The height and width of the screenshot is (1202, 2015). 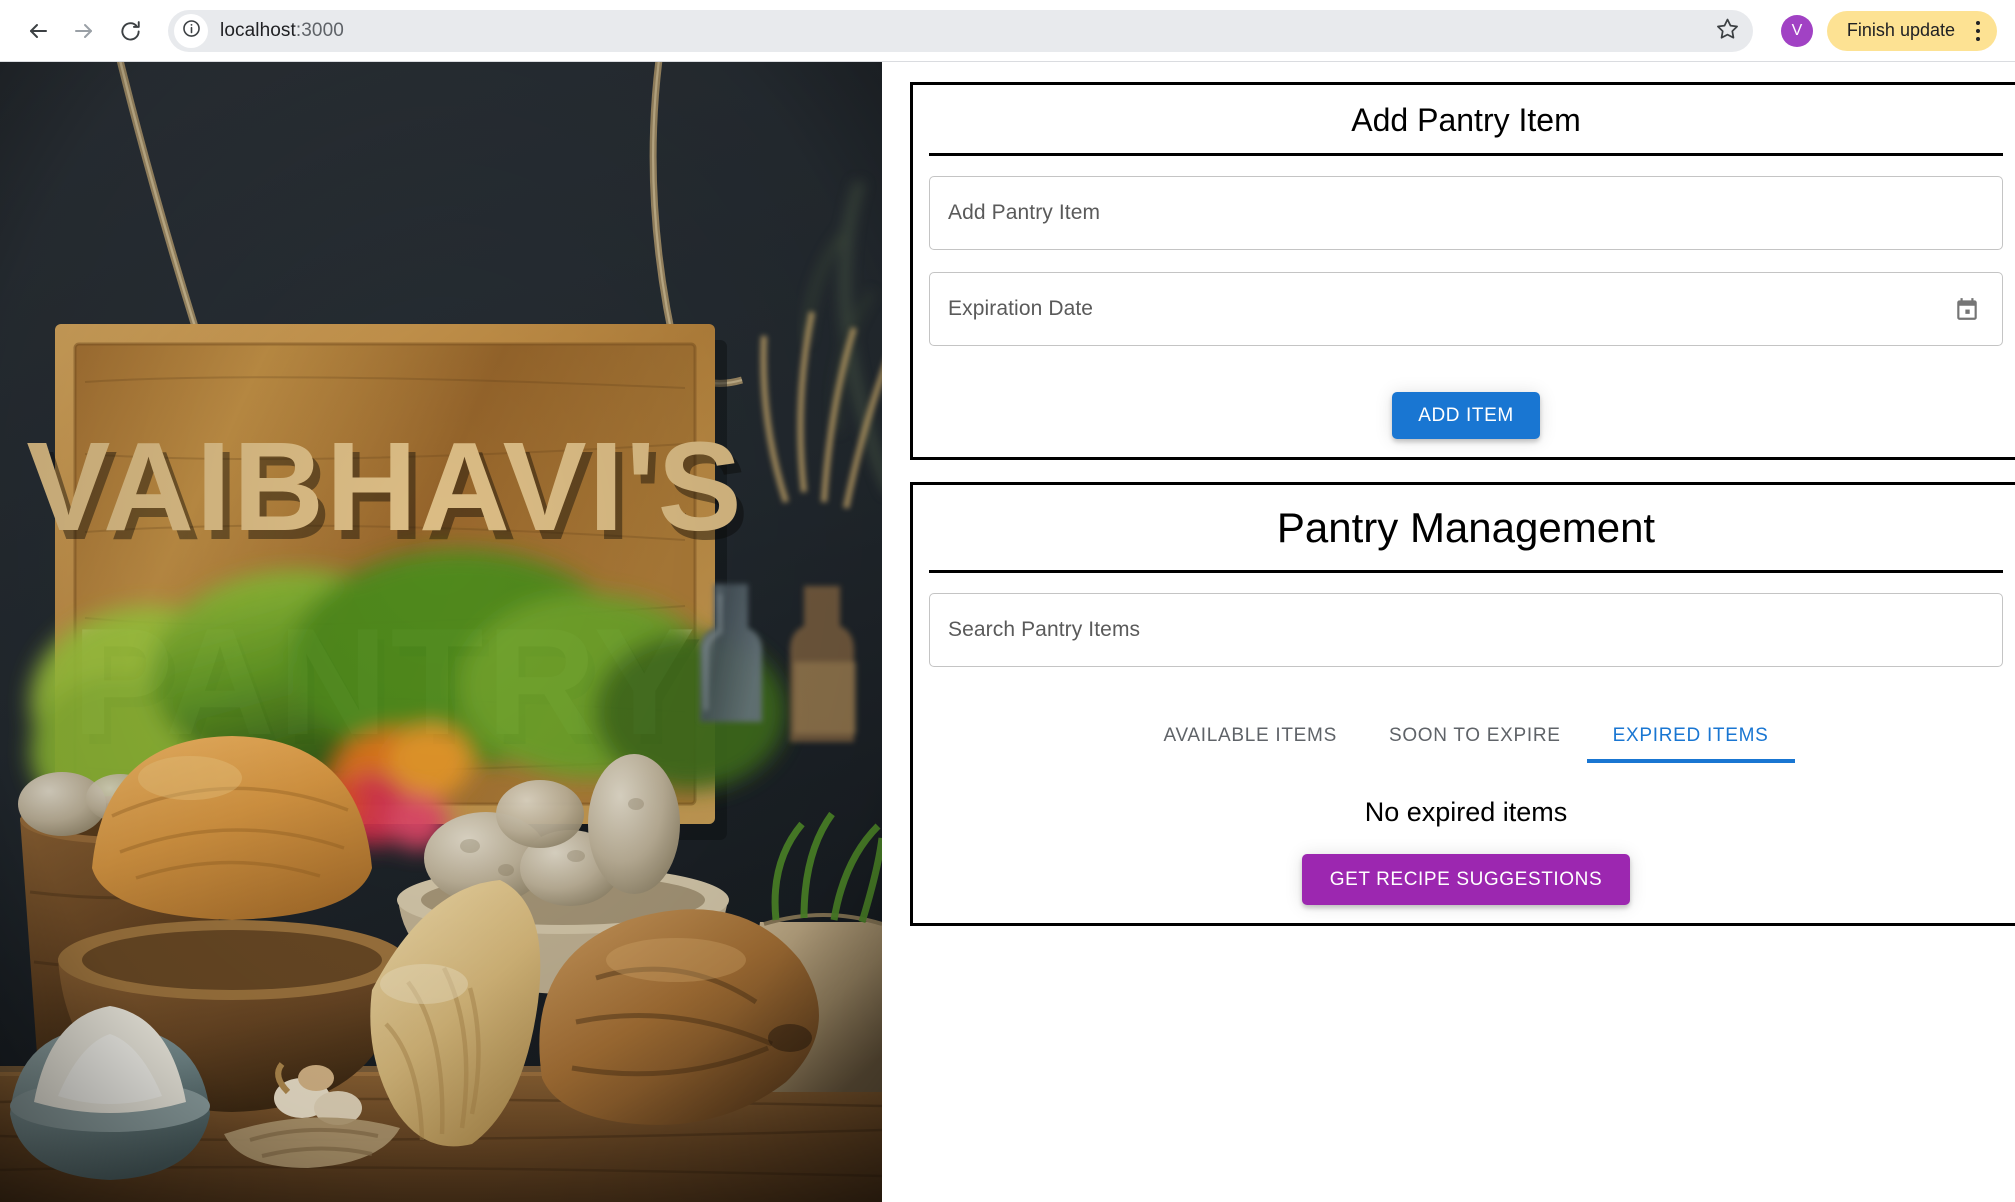 I want to click on address-bar: localhost:3000, so click(x=960, y=30).